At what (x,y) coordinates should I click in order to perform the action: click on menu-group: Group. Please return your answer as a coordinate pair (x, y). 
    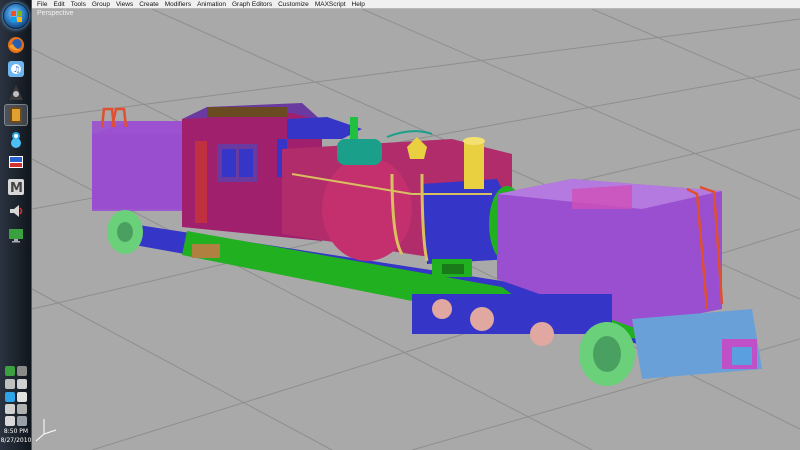
    Looking at the image, I should click on (101, 4).